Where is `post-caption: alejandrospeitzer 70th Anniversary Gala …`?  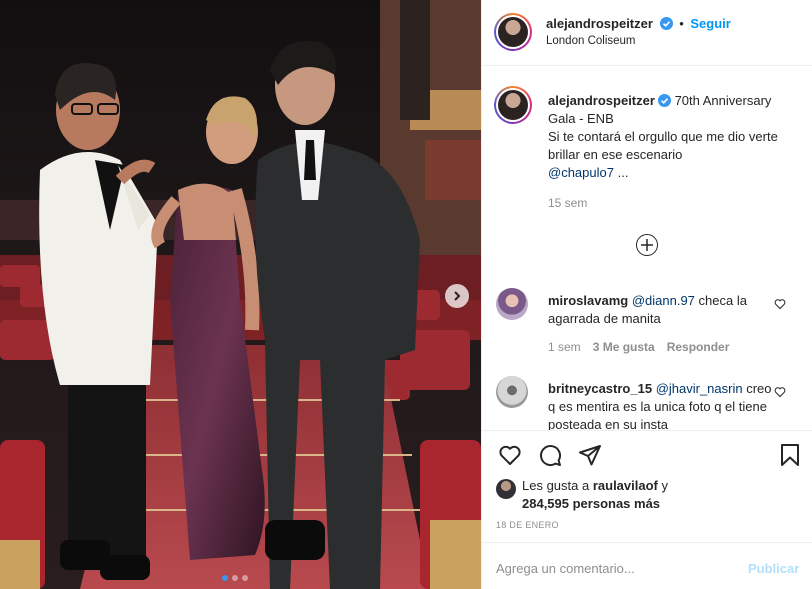
post-caption: alejandrospeitzer 70th Anniversary Gala … is located at coordinates (670, 137).